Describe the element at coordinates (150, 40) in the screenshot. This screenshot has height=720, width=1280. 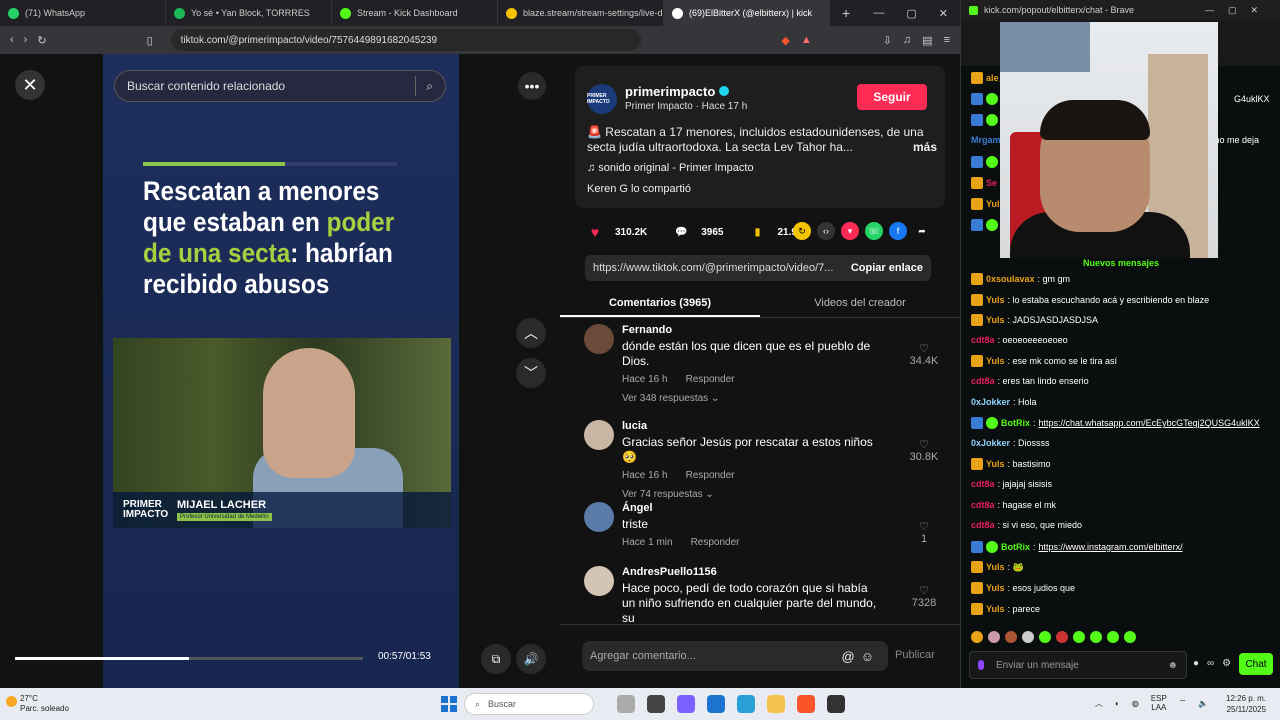
I see `bookmark-icon: ▯` at that location.